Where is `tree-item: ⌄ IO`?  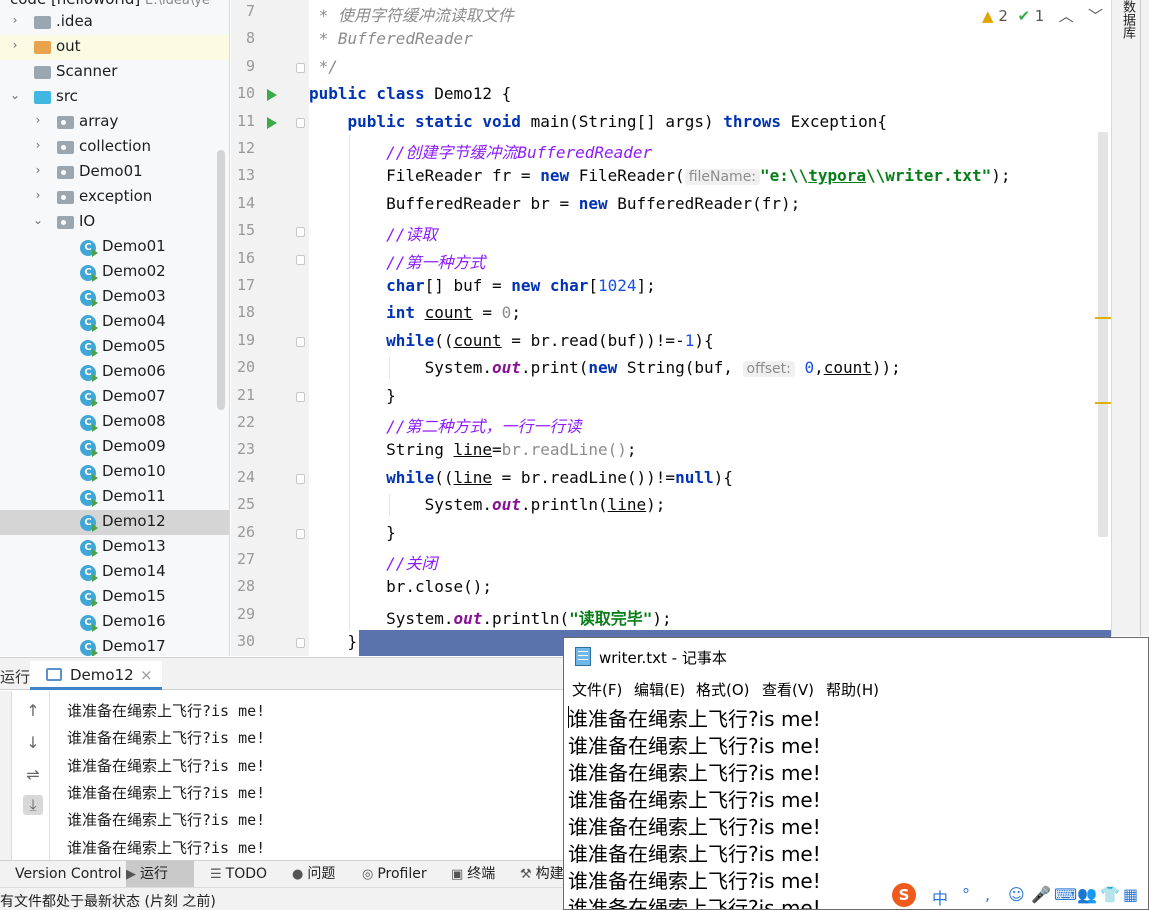
tree-item: ⌄ IO is located at coordinates (114, 222).